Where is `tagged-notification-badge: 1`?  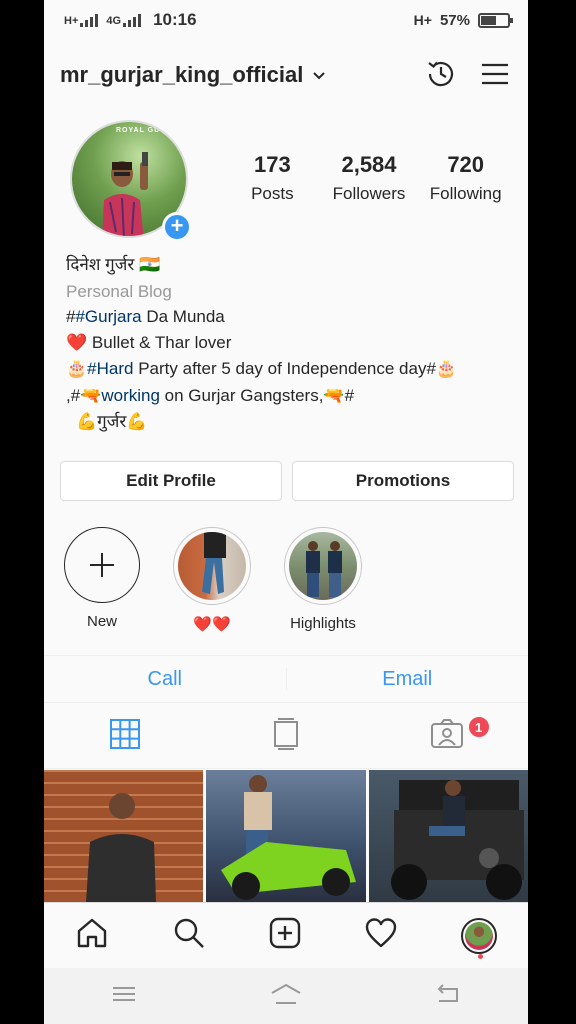
tagged-notification-badge: 1 is located at coordinates (478, 727).